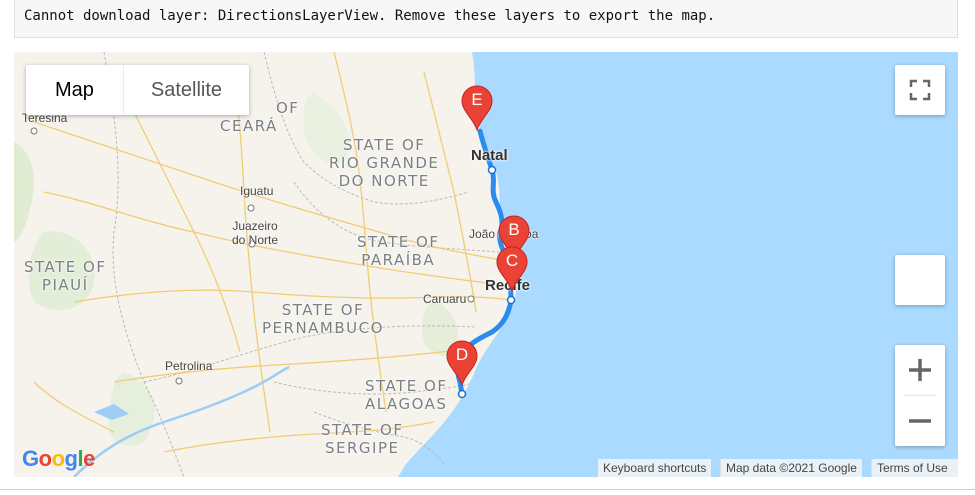  Describe the element at coordinates (189, 366) in the screenshot. I see `city-label-petrolina: Petrolina` at that location.